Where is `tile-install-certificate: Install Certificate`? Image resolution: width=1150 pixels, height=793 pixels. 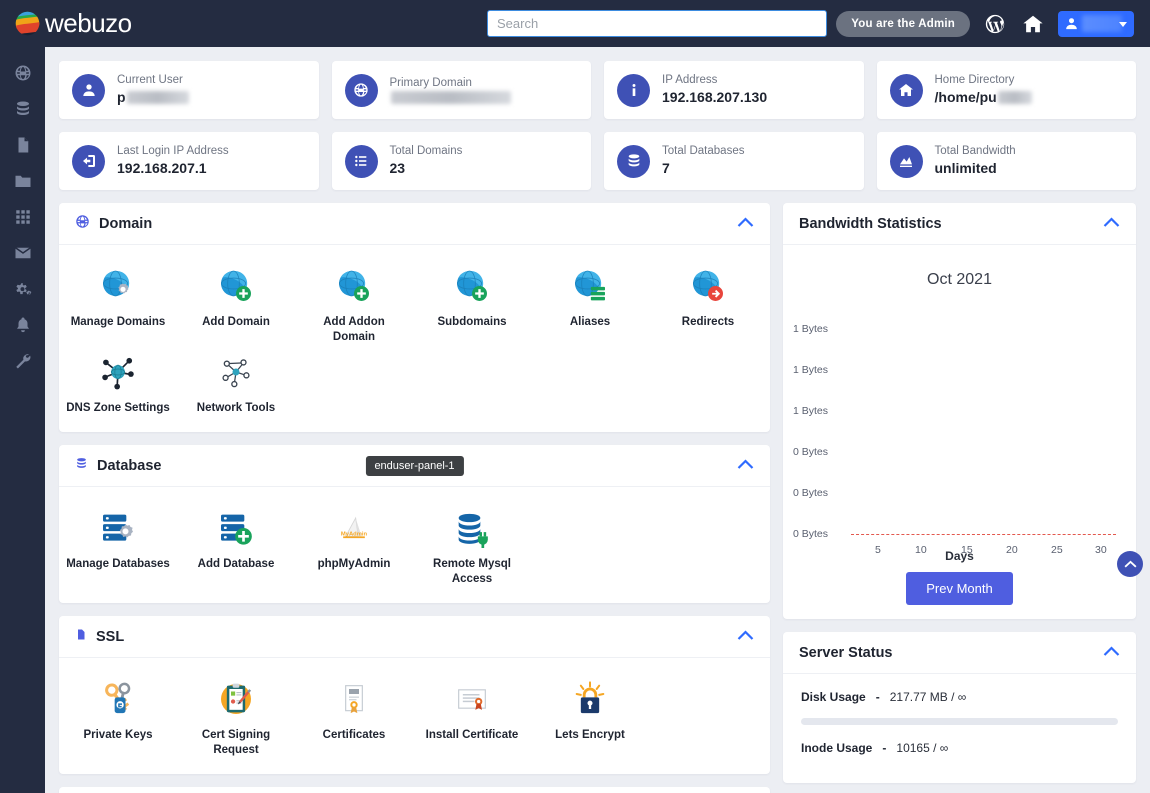
tile-install-certificate: Install Certificate is located at coordinates (472, 715).